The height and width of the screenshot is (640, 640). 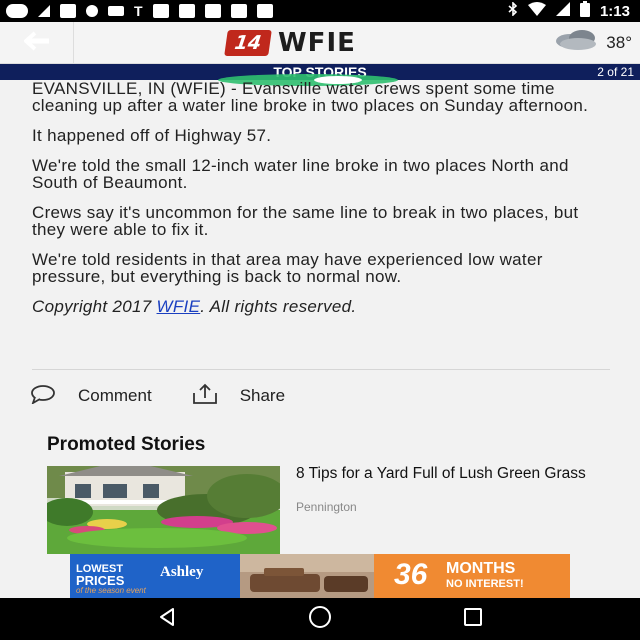 What do you see at coordinates (155, 576) in the screenshot?
I see `ad-left-panel: LOWEST PRICES of the season event Ashley` at bounding box center [155, 576].